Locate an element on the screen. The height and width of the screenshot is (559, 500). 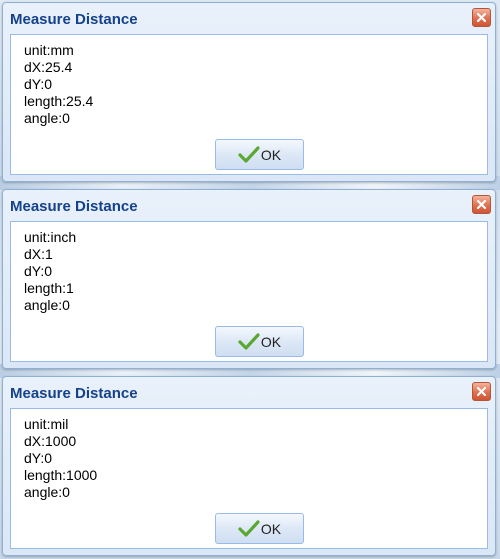
unit-line: unit:mil is located at coordinates (46, 424).